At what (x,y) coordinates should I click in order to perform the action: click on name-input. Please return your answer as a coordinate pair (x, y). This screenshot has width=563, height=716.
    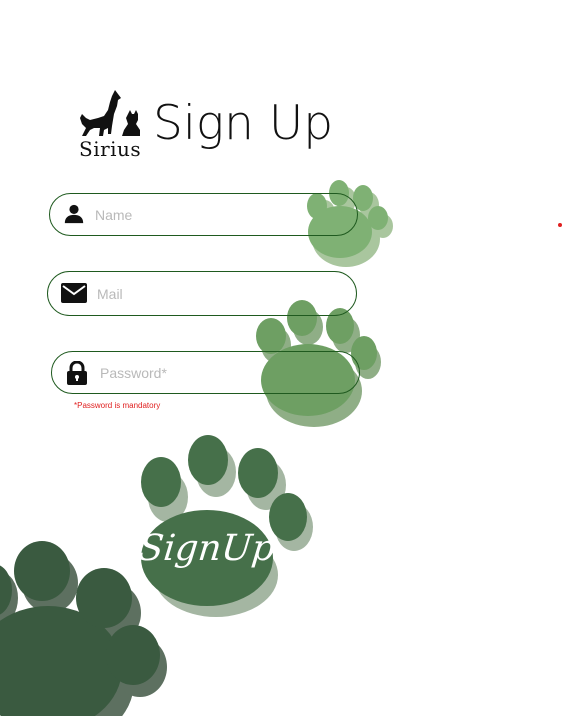
    Looking at the image, I should click on (216, 214).